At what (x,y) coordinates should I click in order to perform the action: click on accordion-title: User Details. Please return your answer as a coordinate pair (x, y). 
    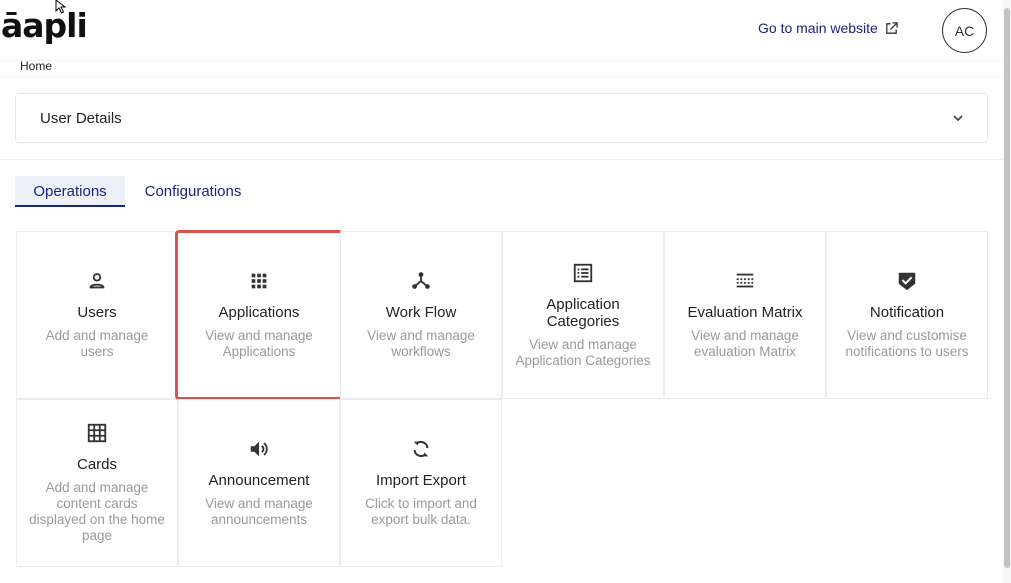
    Looking at the image, I should click on (81, 118).